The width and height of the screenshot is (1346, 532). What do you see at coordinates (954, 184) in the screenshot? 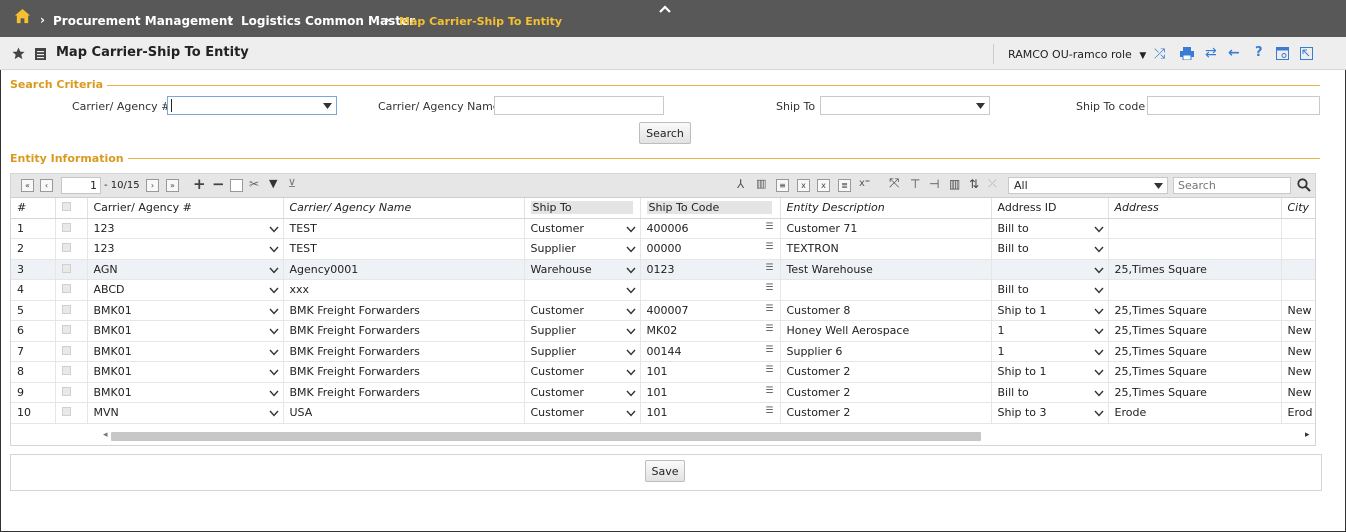
I see `columns-icon: ▥` at bounding box center [954, 184].